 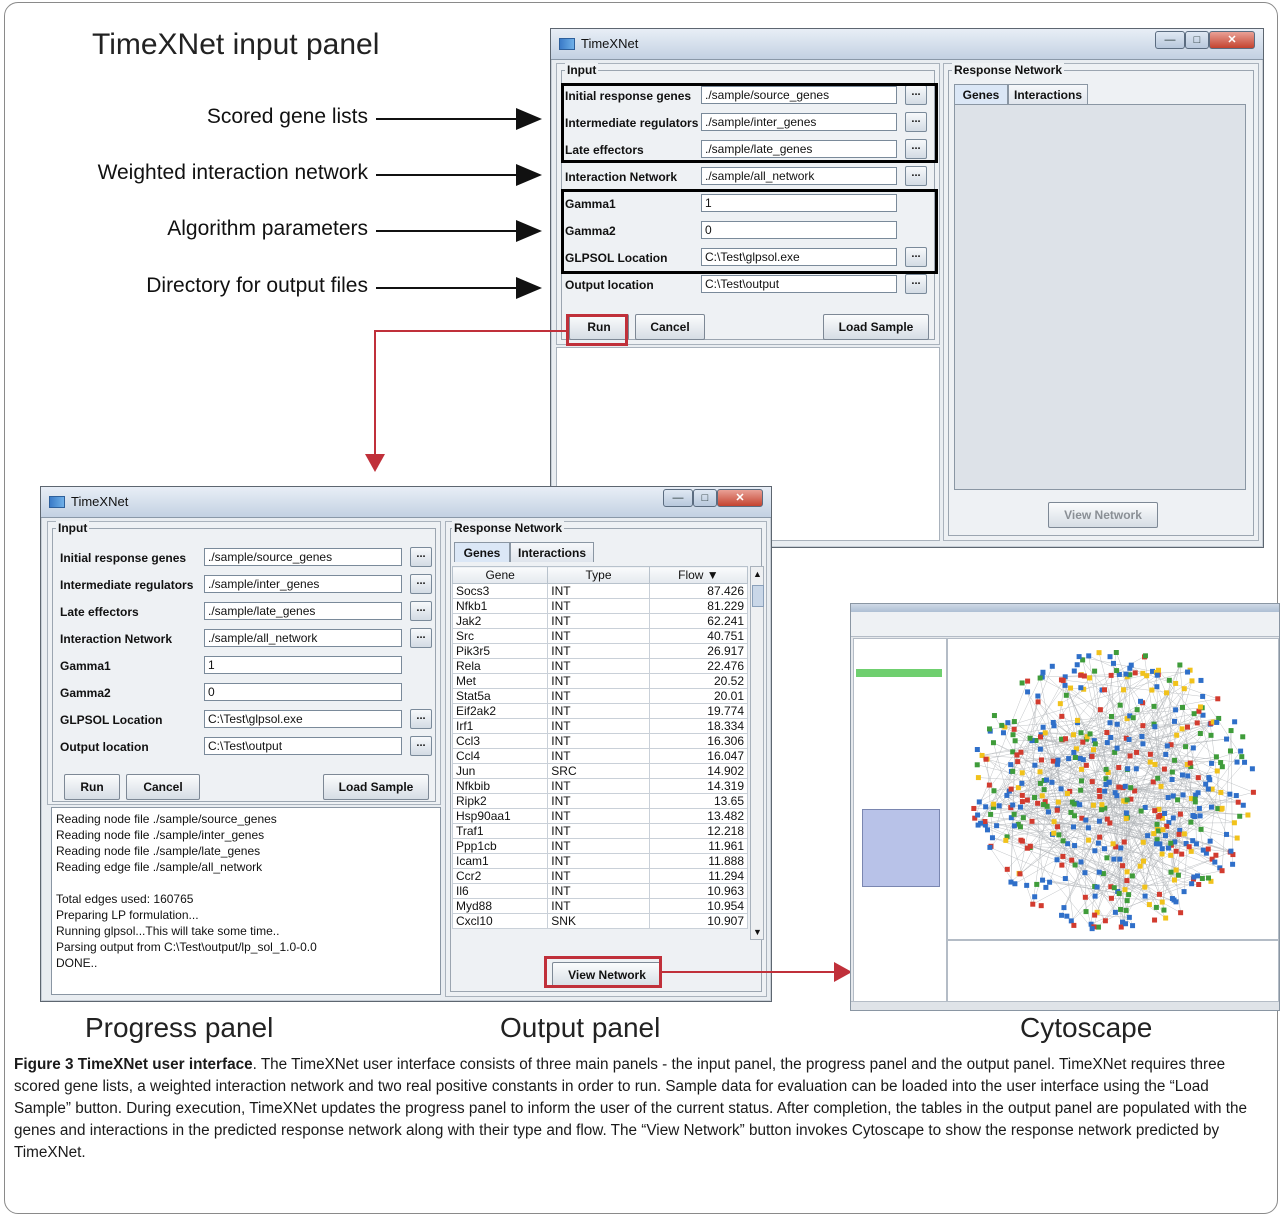 I want to click on column-header-type: Type, so click(x=598, y=575).